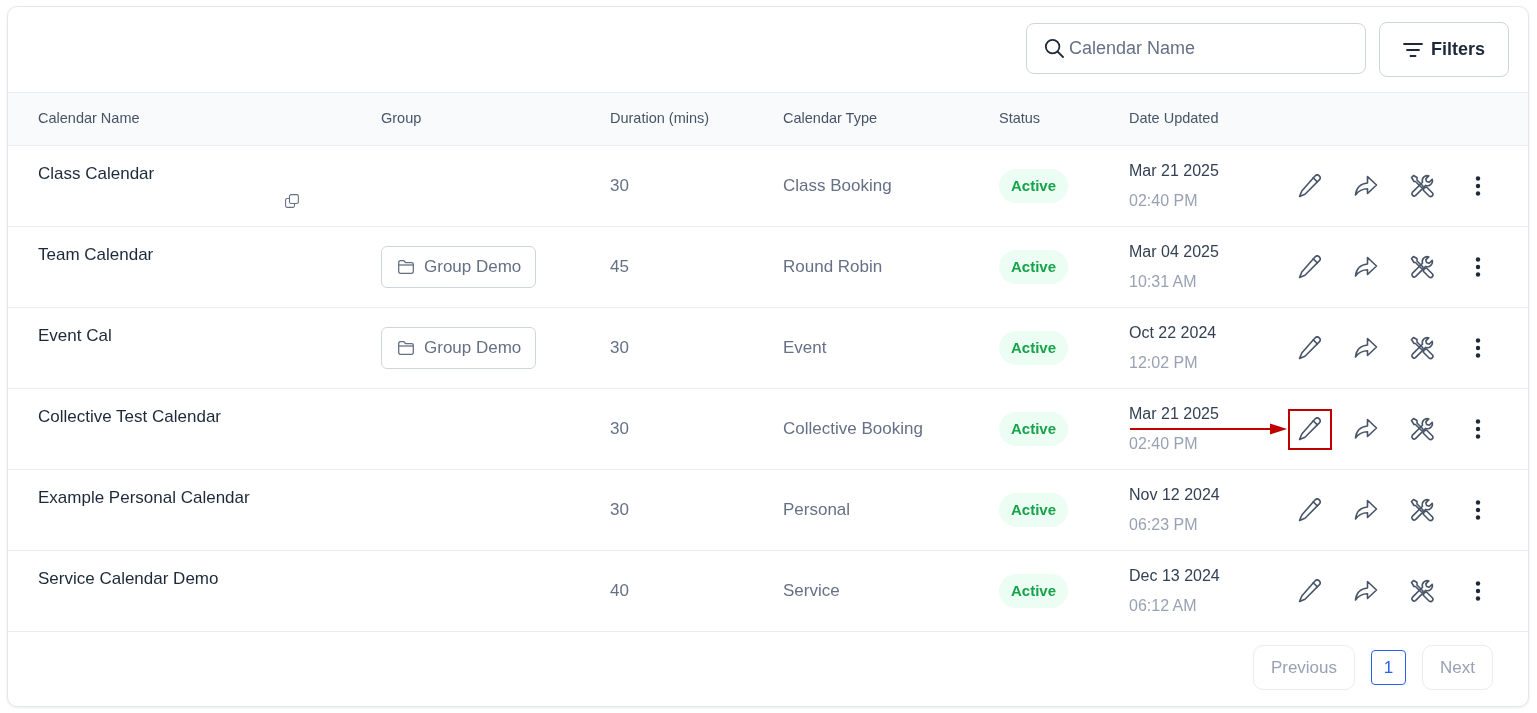  I want to click on column-header: Calendar Type, so click(830, 118).